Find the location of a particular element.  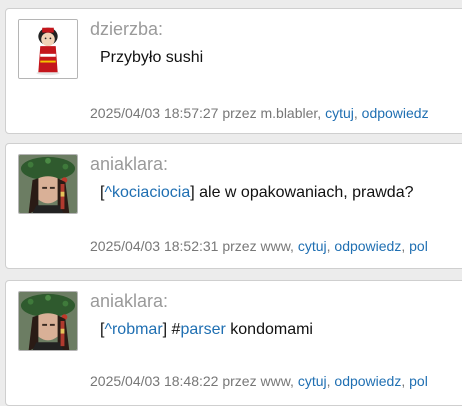

sushi-doll-avatar-icon is located at coordinates (48, 49).